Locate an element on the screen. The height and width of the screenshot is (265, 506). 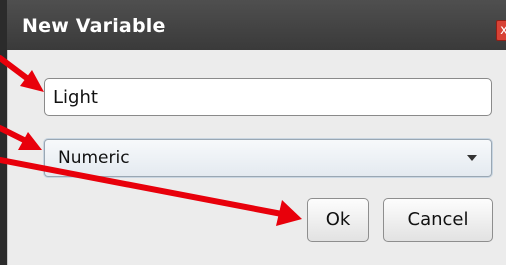
variable-name-input is located at coordinates (268, 97).